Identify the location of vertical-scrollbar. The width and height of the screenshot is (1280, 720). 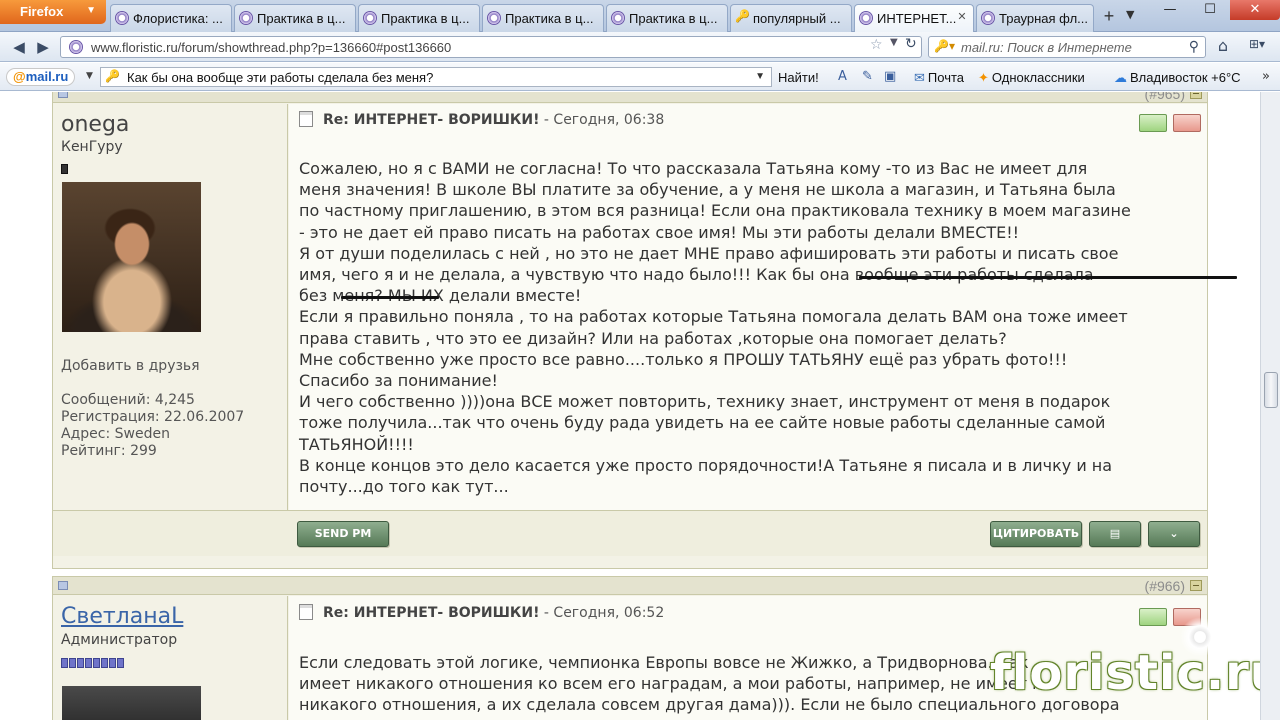
(1270, 406).